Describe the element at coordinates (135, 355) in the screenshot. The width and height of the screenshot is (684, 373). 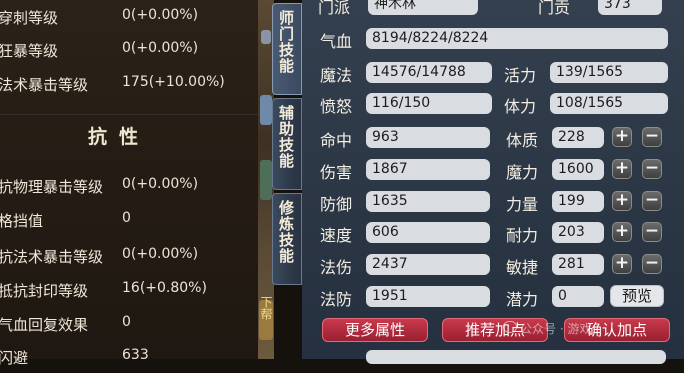
I see `stat-value: 633` at that location.